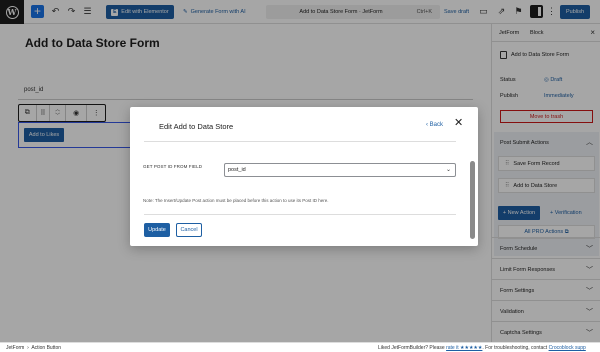 The height and width of the screenshot is (352, 600). I want to click on block-breadcrumb: JetForm › Action Button, so click(33, 348).